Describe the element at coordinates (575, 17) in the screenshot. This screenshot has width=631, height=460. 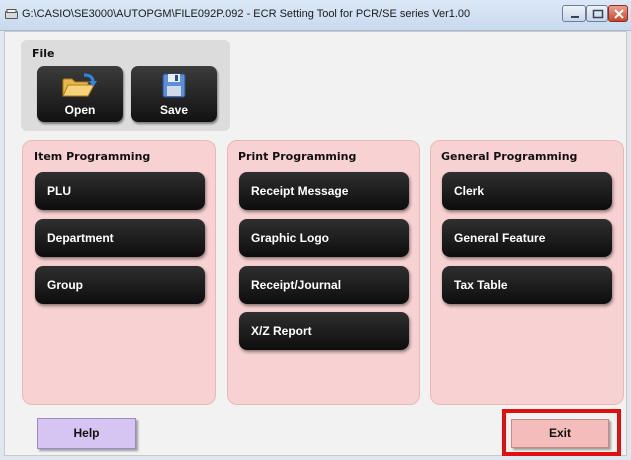
I see `minimize-icon` at that location.